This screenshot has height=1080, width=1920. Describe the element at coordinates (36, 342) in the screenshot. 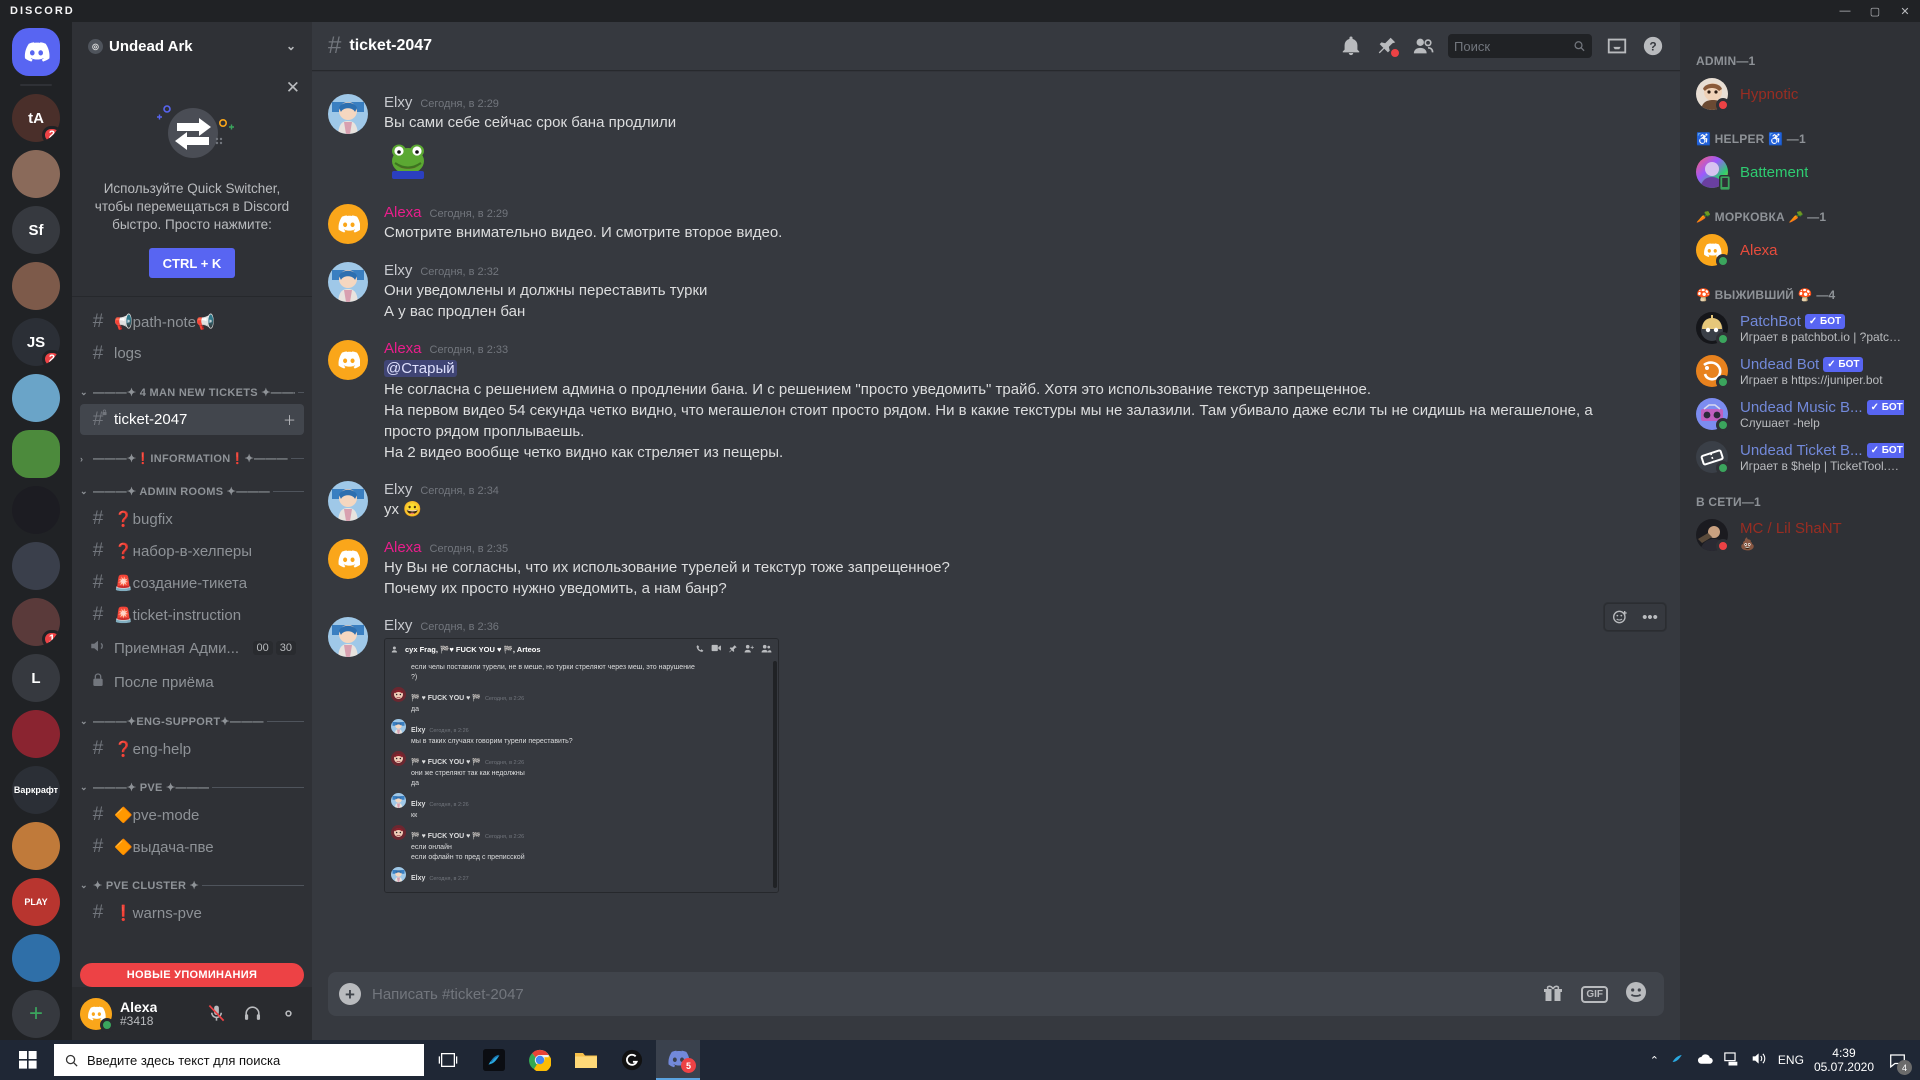

I see `guild-js: JS 2` at that location.